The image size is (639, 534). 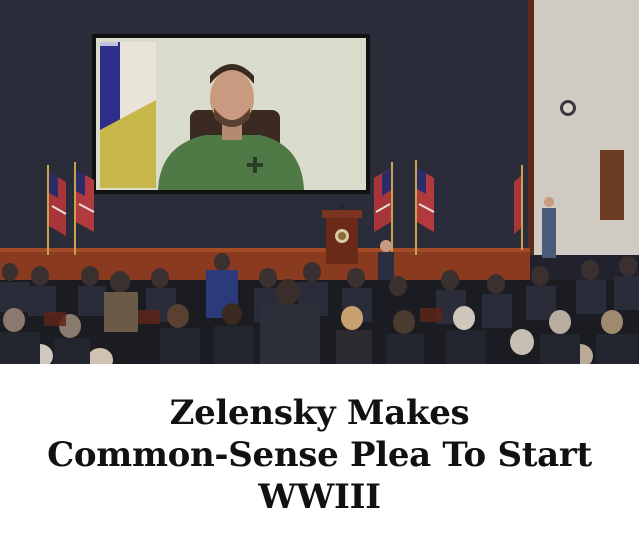 What do you see at coordinates (319, 413) in the screenshot?
I see `headline-line-1: Zelensky Makes` at bounding box center [319, 413].